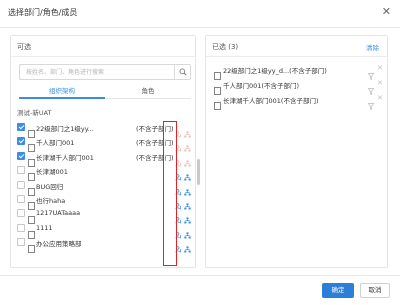 The width and height of the screenshot is (400, 305). I want to click on node-label: 1111, so click(44, 227).